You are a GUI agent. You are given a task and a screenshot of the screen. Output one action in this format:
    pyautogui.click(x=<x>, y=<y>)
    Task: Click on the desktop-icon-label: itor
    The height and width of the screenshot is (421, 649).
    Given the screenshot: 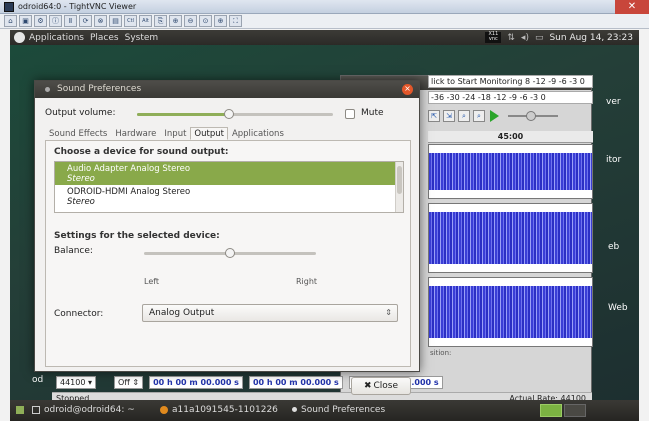 What is the action you would take?
    pyautogui.click(x=613, y=160)
    